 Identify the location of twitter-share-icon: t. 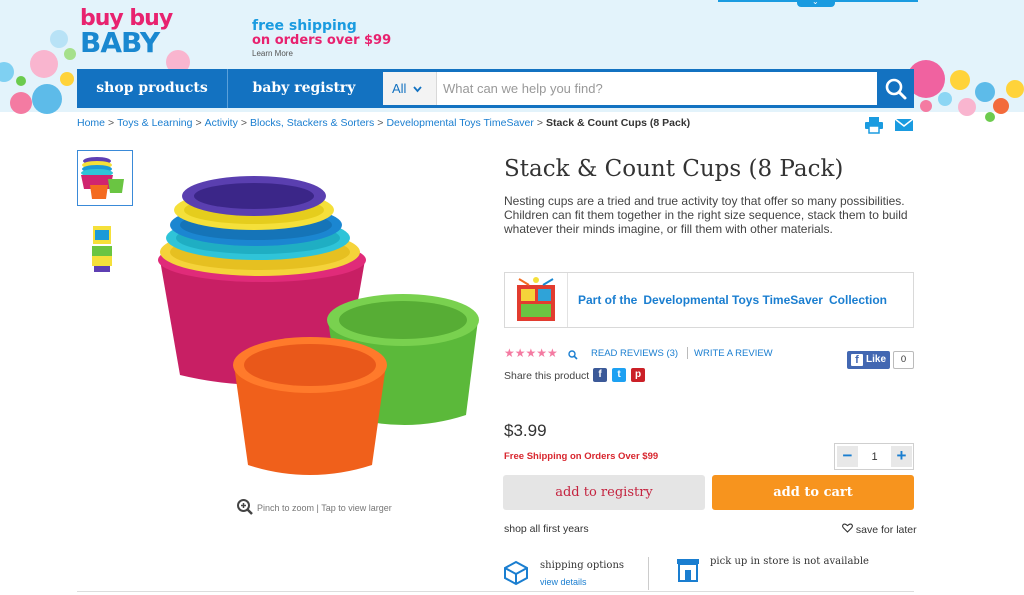
(619, 375).